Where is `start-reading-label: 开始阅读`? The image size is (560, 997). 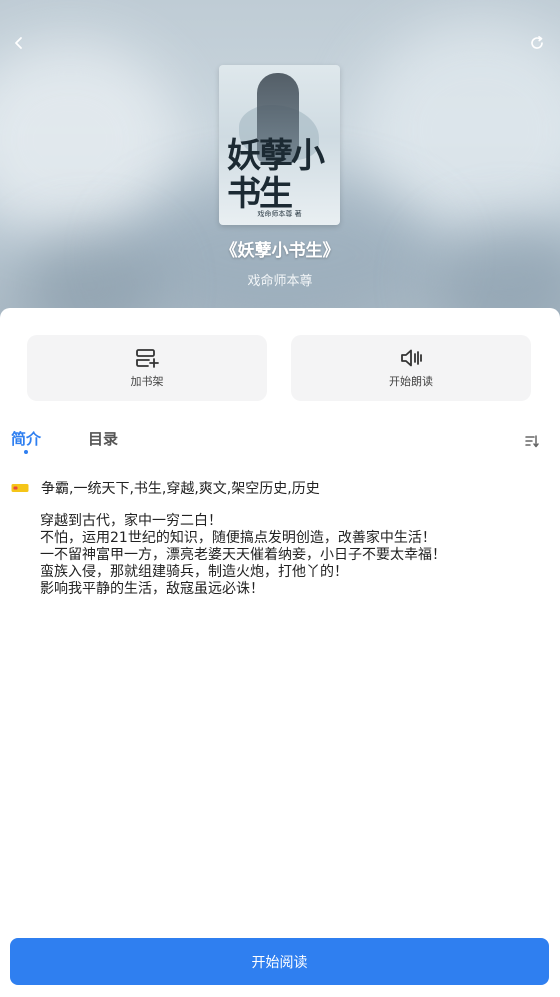
start-reading-label: 开始阅读 is located at coordinates (279, 962).